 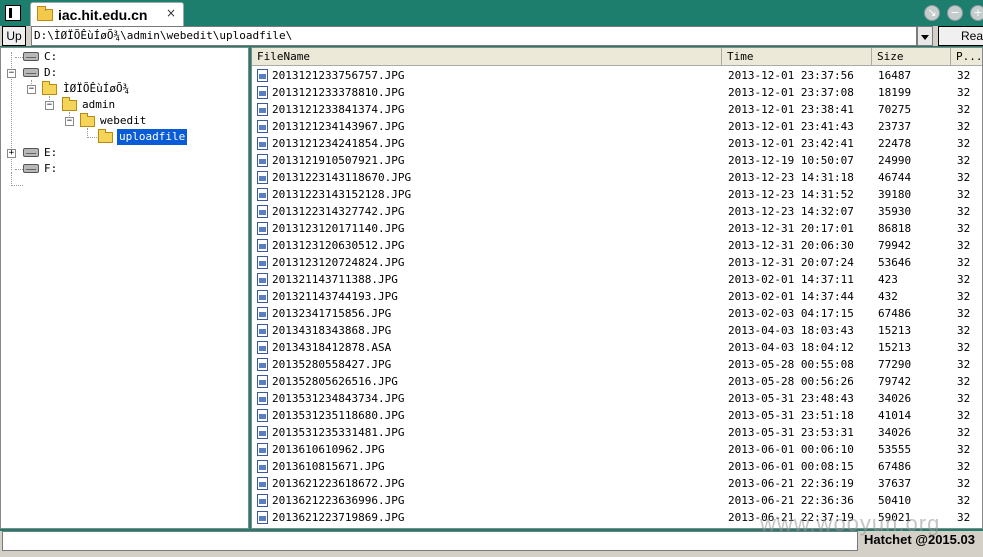 I want to click on file-name: 20132341715856.JPG, so click(x=332, y=313).